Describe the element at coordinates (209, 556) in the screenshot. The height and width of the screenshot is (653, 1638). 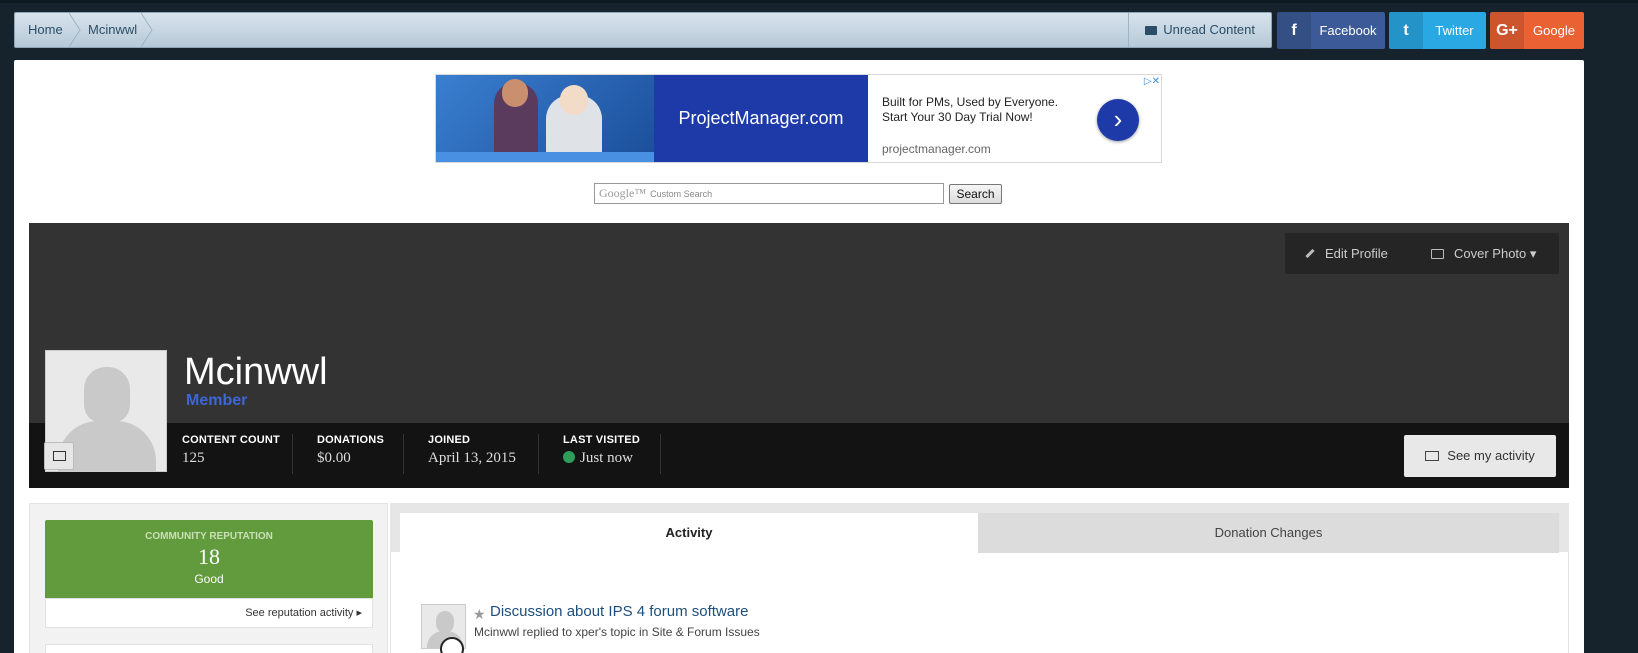
I see `reputation-value: 18` at that location.